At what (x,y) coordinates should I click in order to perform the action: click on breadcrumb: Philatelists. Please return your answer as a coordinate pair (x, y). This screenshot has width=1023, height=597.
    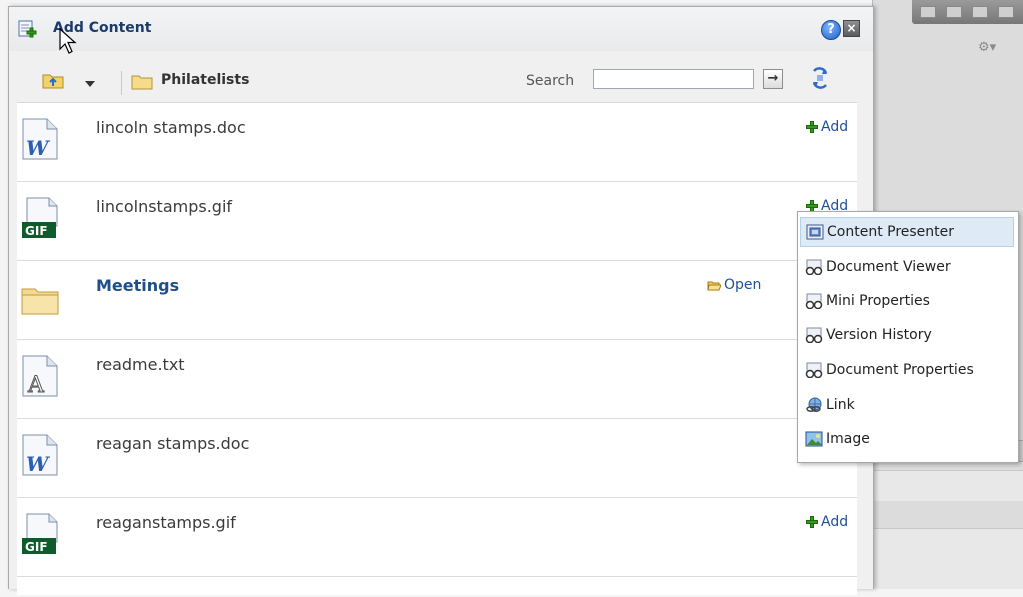
    Looking at the image, I should click on (205, 80).